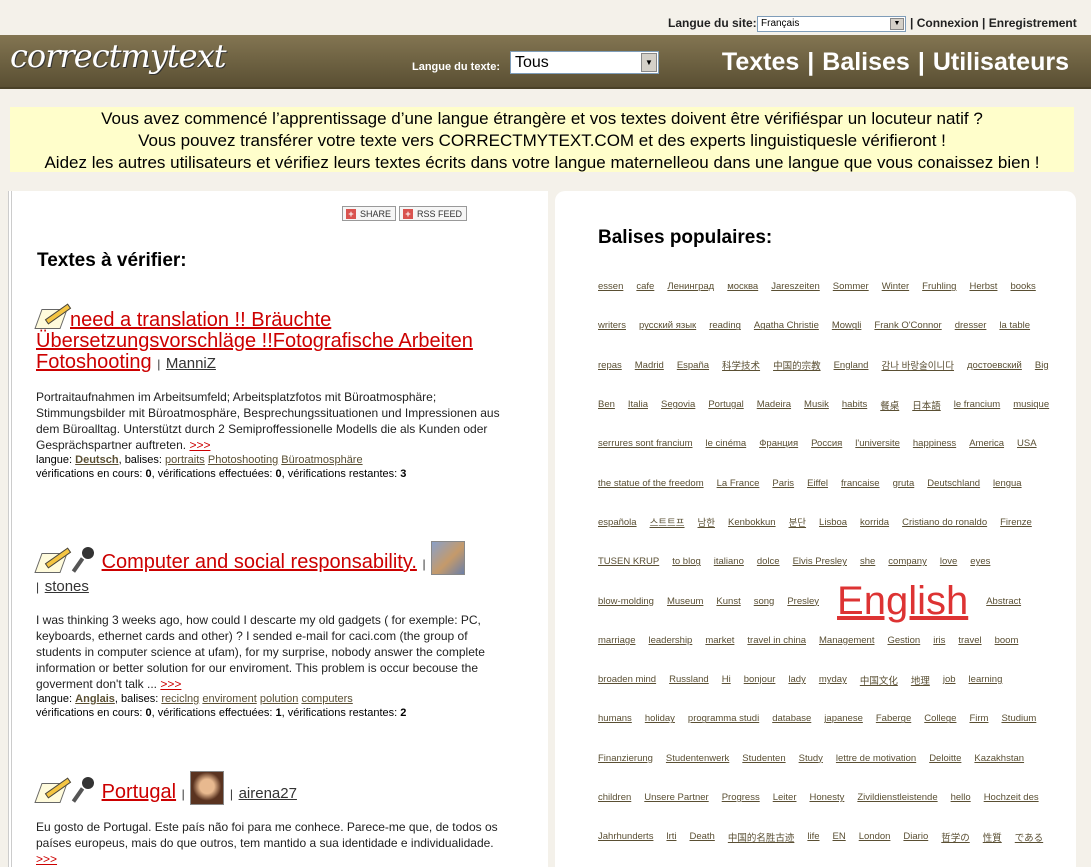 Image resolution: width=1091 pixels, height=867 pixels. What do you see at coordinates (785, 797) in the screenshot?
I see `tag-link: Leiter` at bounding box center [785, 797].